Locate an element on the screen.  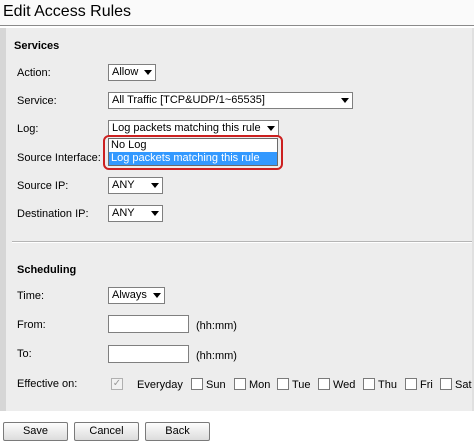
mon-checkbox is located at coordinates (240, 384).